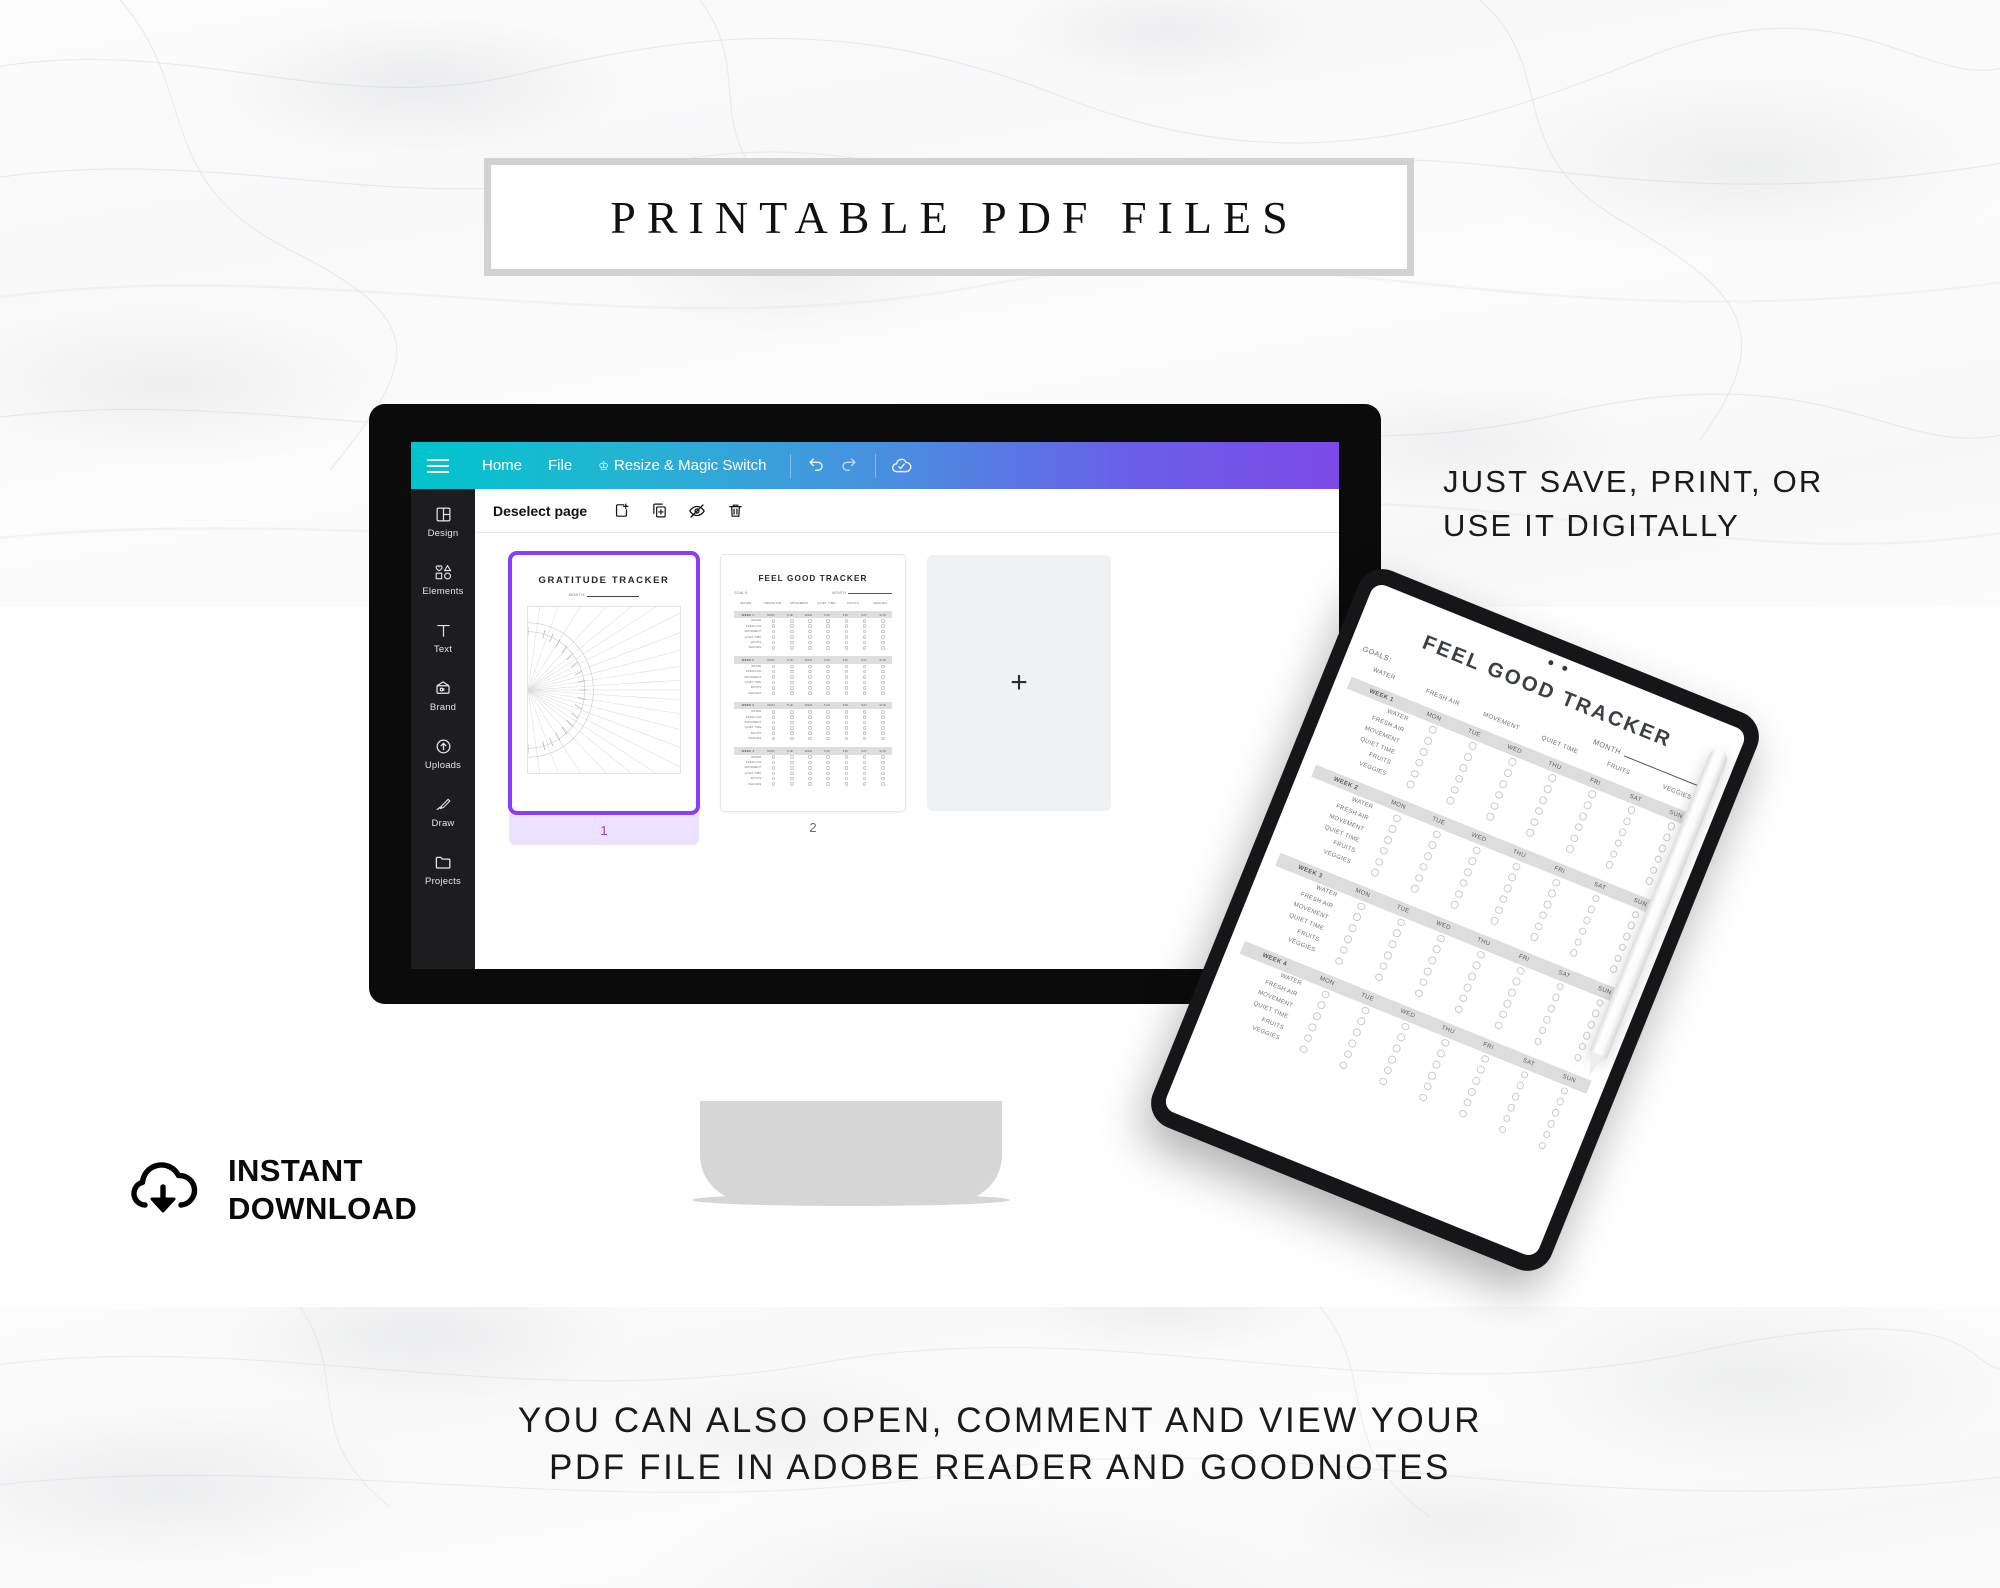  I want to click on upload-cloud-icon, so click(443, 746).